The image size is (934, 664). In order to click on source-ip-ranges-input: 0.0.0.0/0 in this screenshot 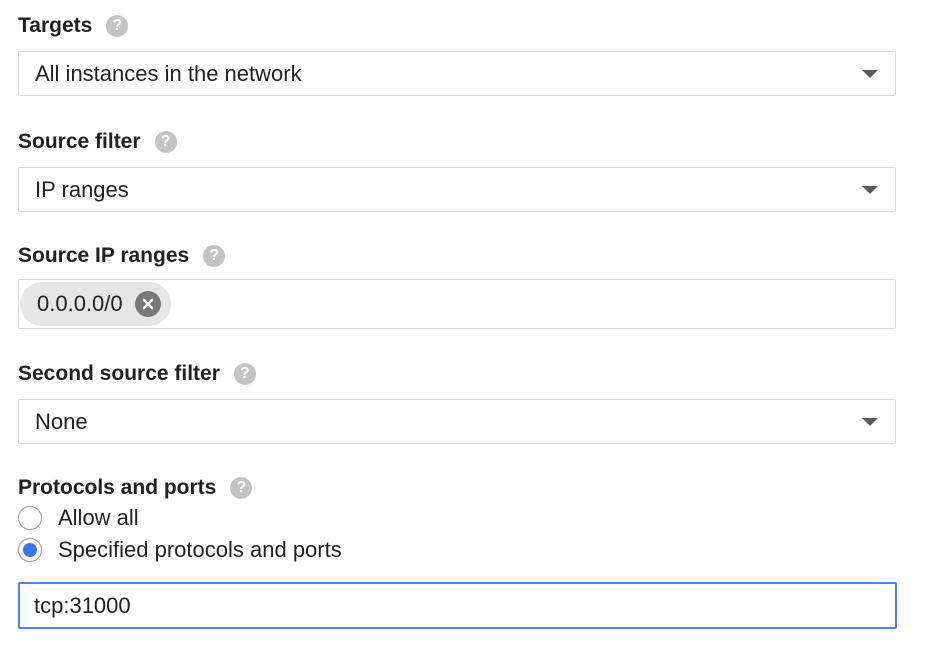, I will do `click(457, 304)`.